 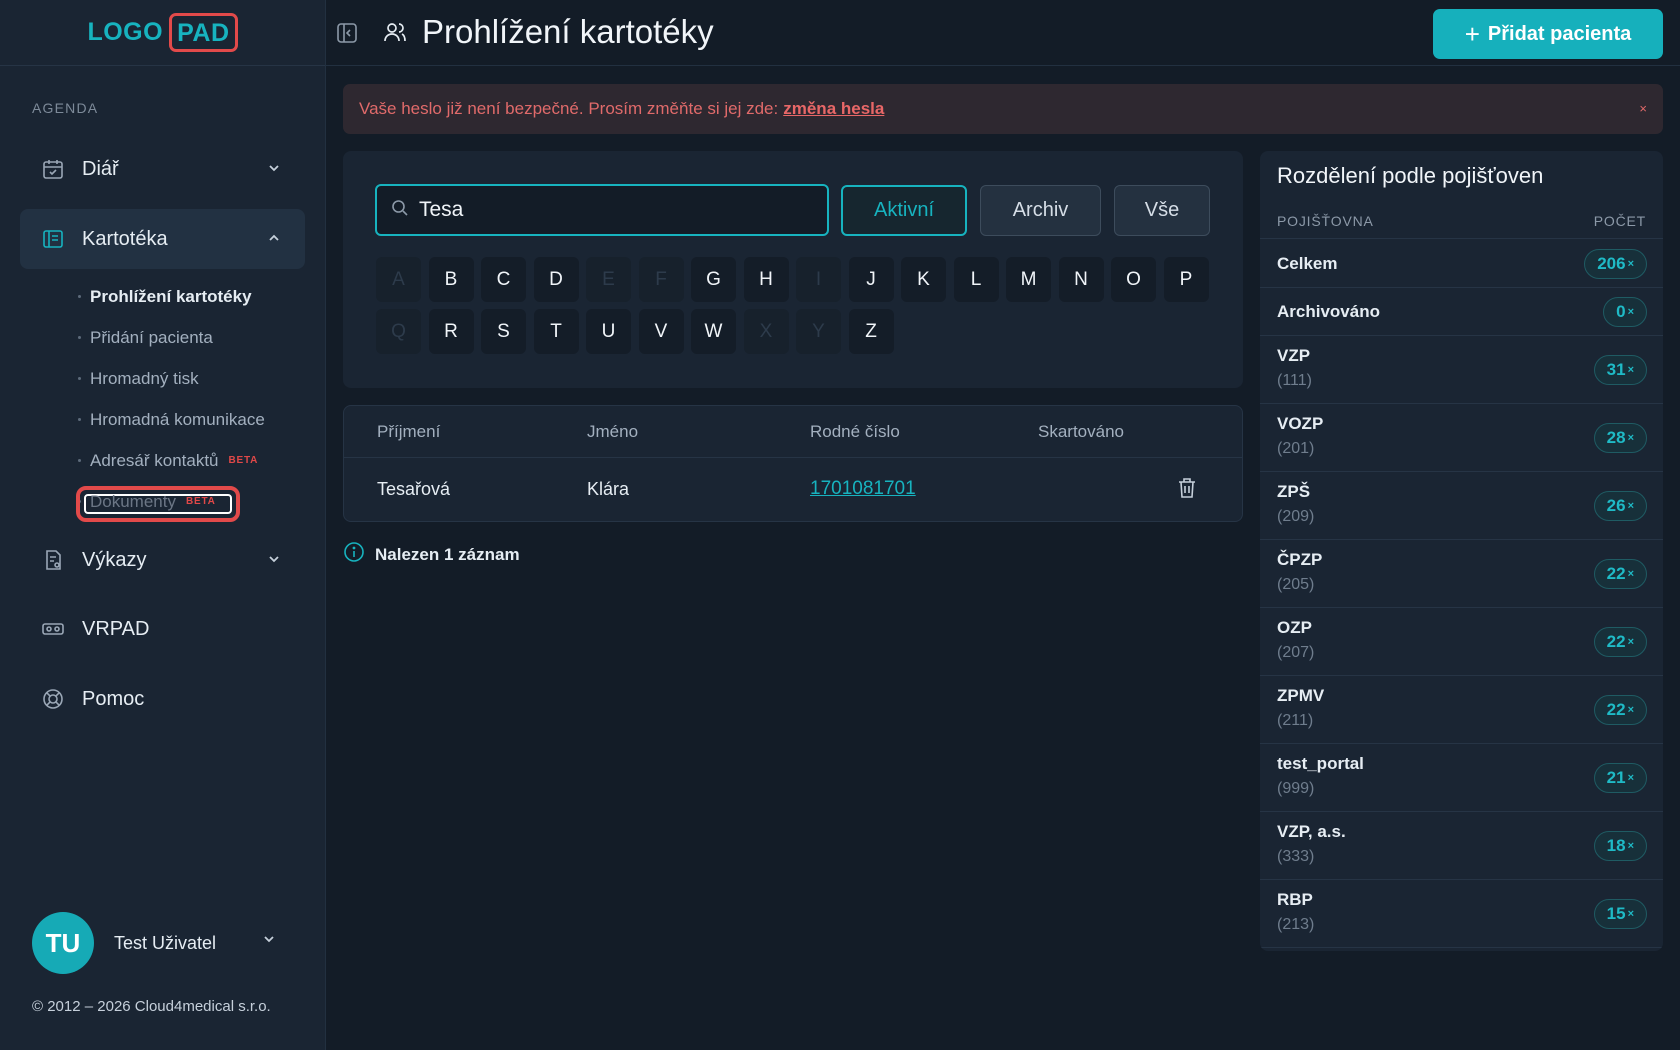 What do you see at coordinates (1296, 788) in the screenshot?
I see `insurance-code: (999)` at bounding box center [1296, 788].